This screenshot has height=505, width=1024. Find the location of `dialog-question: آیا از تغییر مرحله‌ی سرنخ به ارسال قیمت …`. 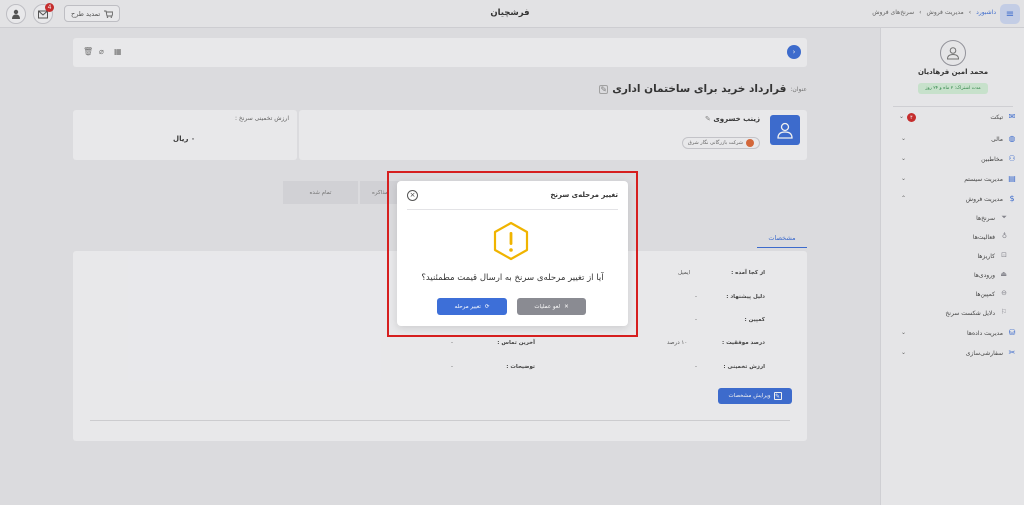

dialog-question: آیا از تغییر مرحله‌ی سرنخ به ارسال قیمت … is located at coordinates (512, 278).